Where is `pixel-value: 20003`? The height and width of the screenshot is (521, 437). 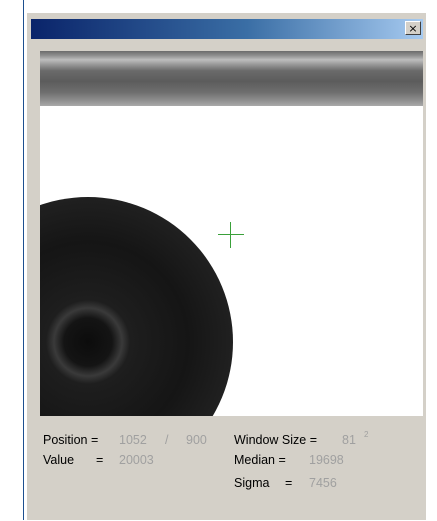 pixel-value: 20003 is located at coordinates (136, 460).